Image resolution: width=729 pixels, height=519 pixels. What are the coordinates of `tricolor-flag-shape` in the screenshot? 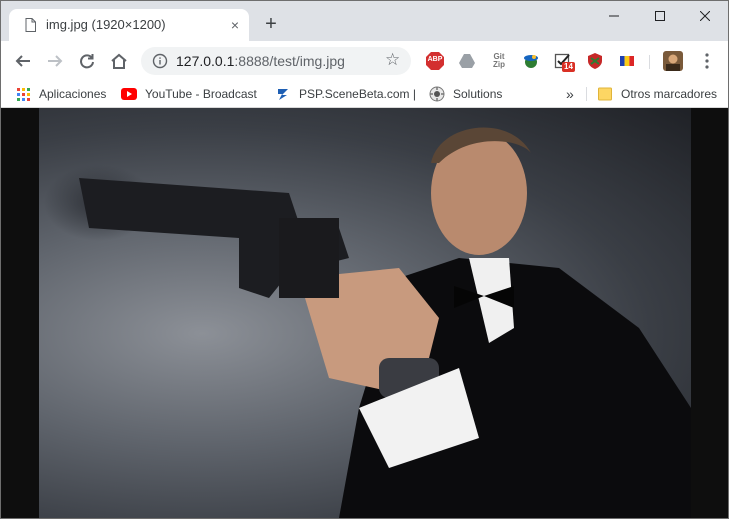 It's located at (627, 61).